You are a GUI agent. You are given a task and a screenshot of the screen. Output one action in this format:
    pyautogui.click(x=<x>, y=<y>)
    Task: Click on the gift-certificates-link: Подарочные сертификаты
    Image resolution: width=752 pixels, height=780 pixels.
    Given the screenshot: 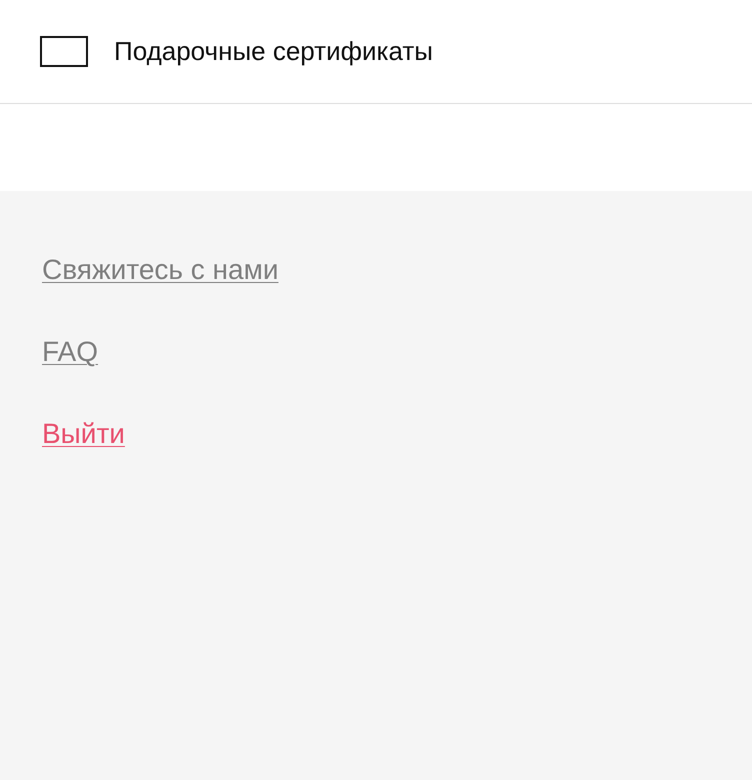 What is the action you would take?
    pyautogui.click(x=273, y=51)
    